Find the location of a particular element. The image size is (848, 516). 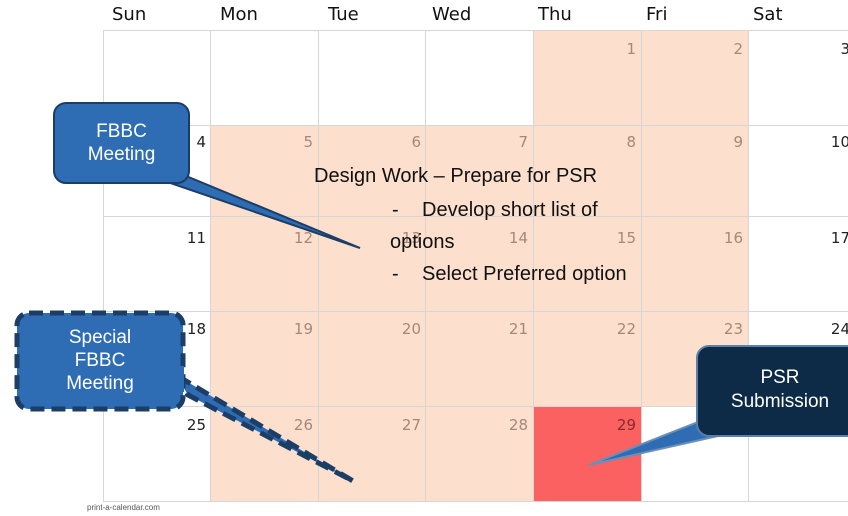

psr-submission-label: PSR Submission is located at coordinates (772, 390).